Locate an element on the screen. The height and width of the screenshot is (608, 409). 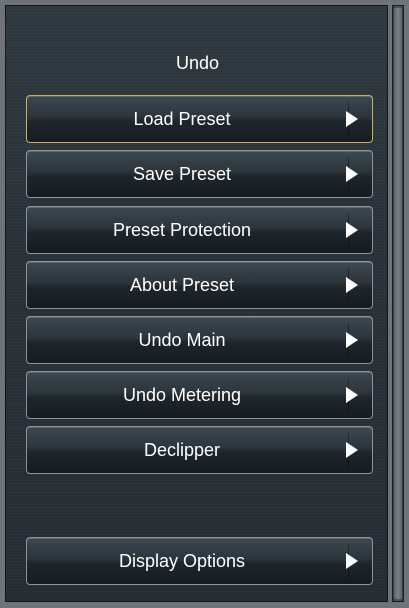
menu-item-label: Save Preset is located at coordinates (182, 174).